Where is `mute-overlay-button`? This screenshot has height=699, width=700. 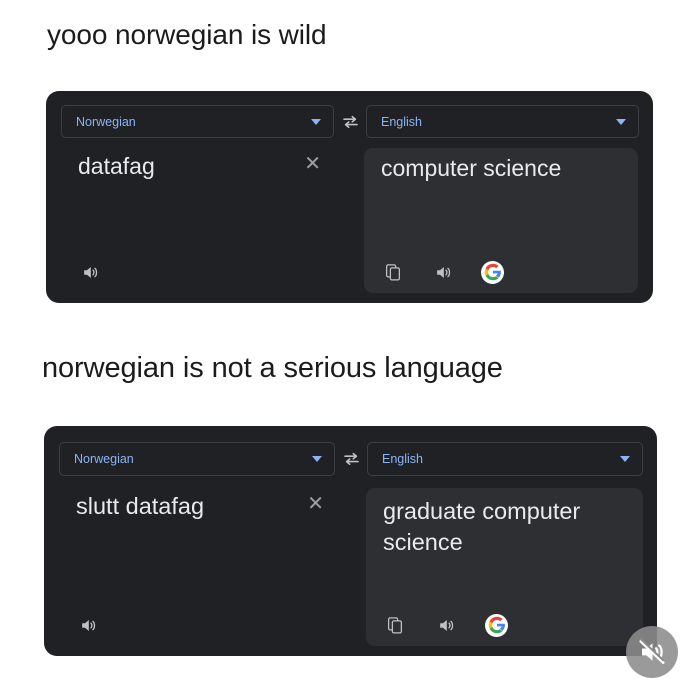
mute-overlay-button is located at coordinates (652, 652).